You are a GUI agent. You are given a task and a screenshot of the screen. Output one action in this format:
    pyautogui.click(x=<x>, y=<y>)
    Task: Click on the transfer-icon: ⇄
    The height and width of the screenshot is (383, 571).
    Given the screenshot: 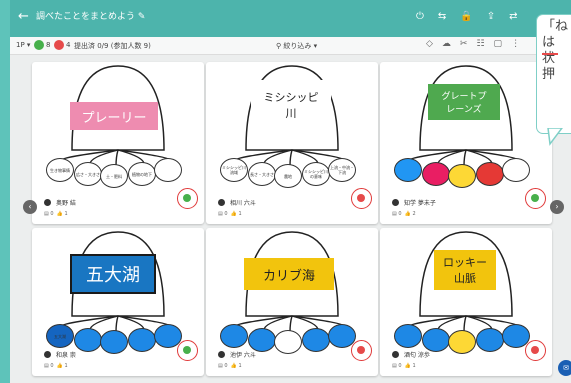 What is the action you would take?
    pyautogui.click(x=513, y=17)
    